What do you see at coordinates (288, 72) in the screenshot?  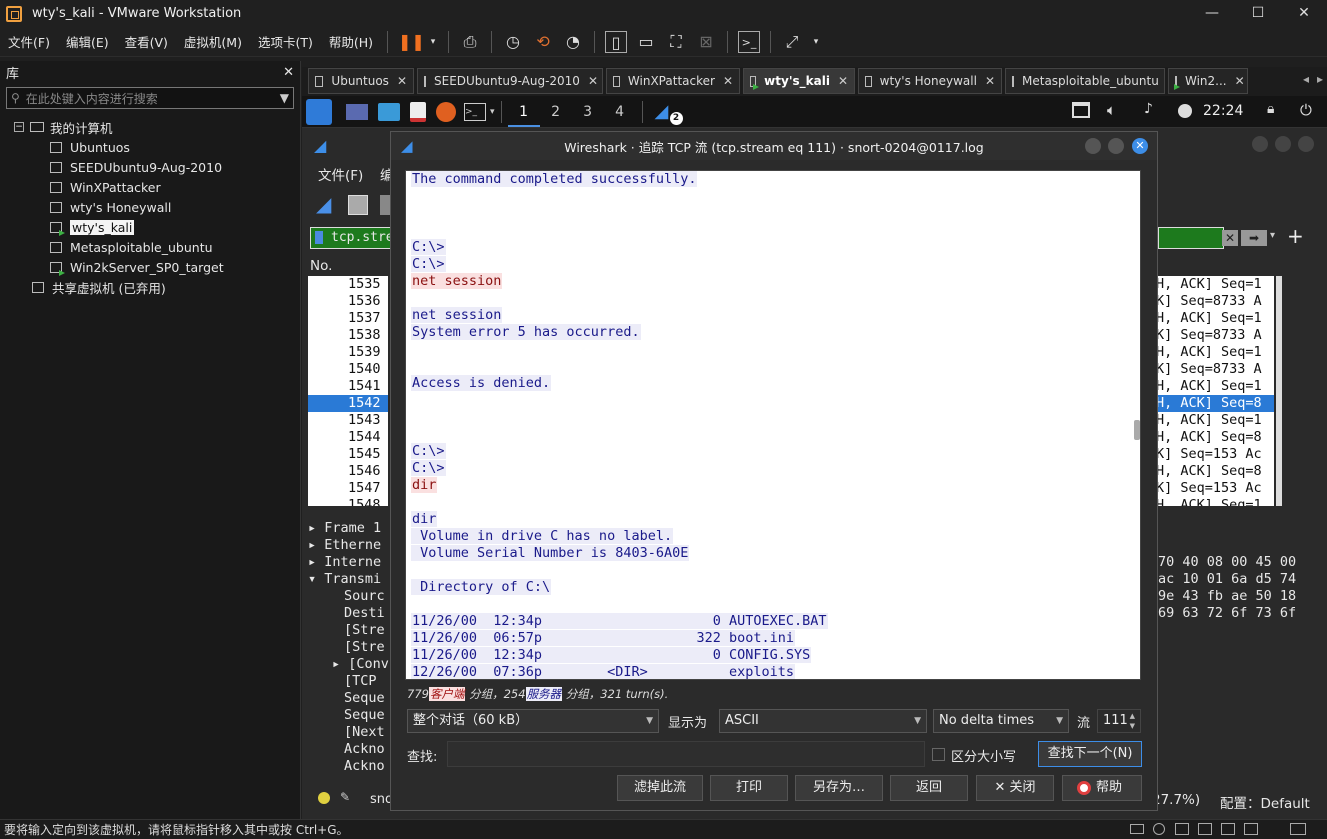 I see `close-library-icon: ✕` at bounding box center [288, 72].